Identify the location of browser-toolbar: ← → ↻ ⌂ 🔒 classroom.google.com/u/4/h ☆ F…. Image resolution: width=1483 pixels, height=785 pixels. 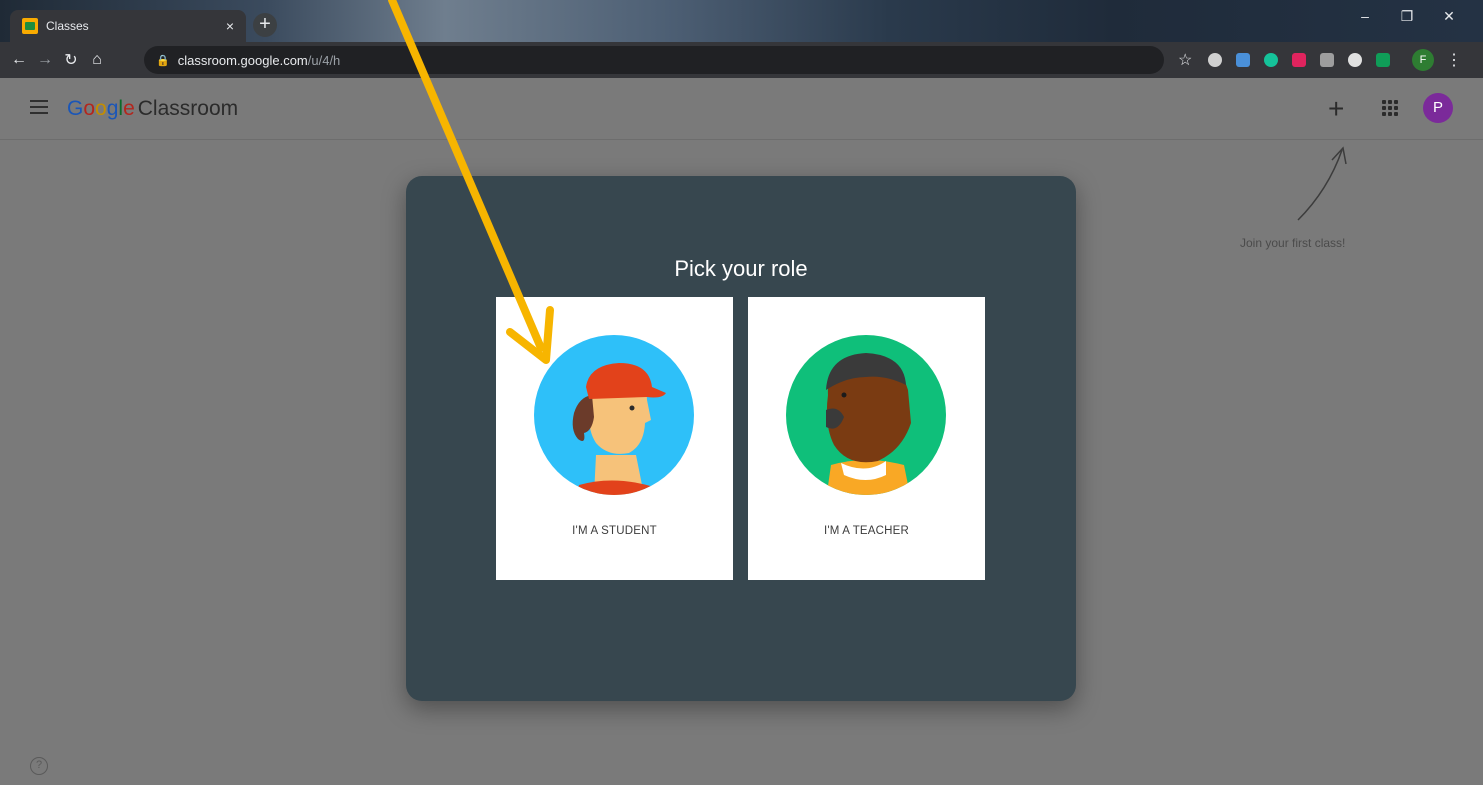
(741, 60).